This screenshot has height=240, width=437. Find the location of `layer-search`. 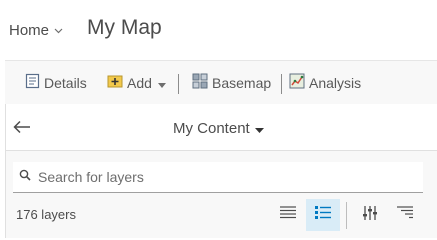

layer-search is located at coordinates (218, 177).